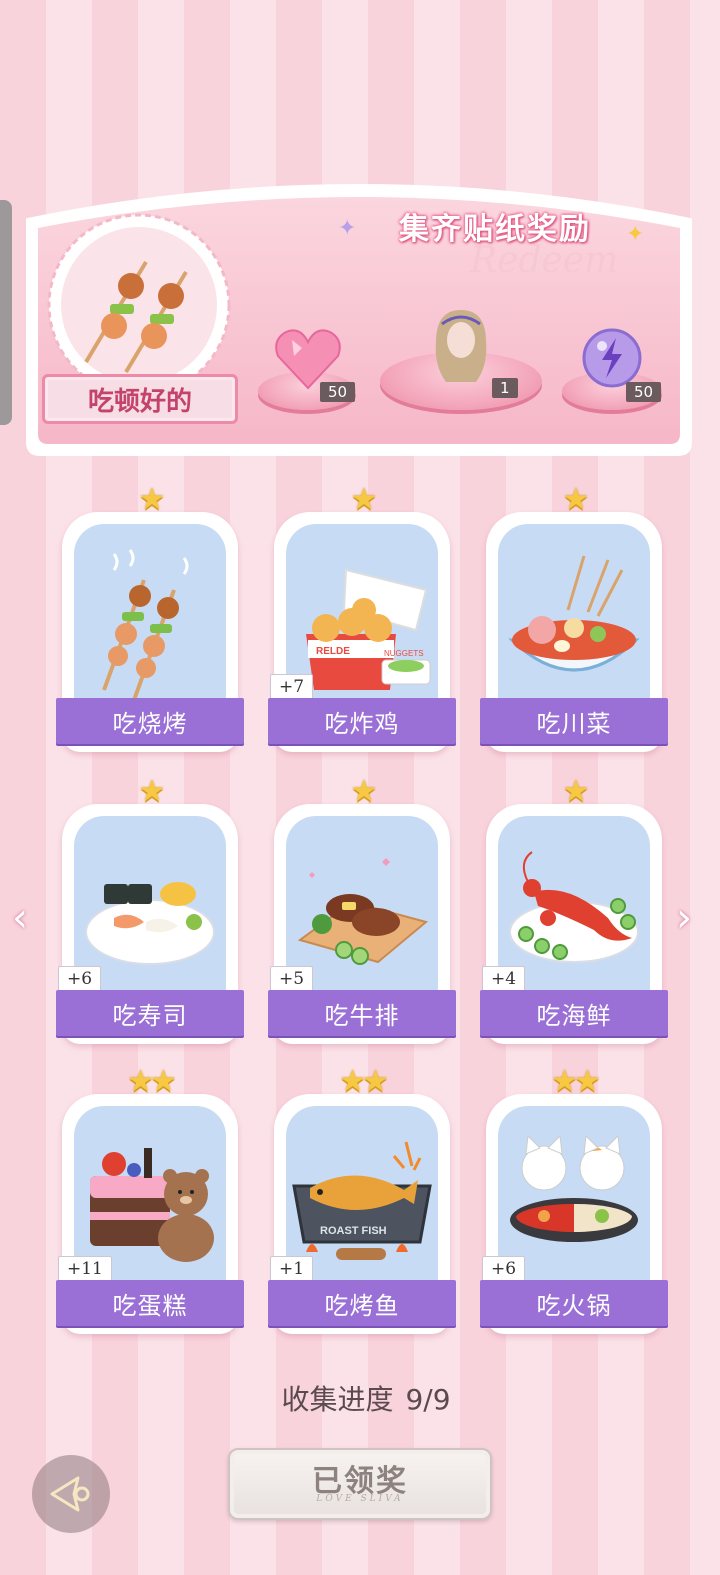  What do you see at coordinates (150, 1199) in the screenshot?
I see `sticker-card-cake: ★★ +11 吃蛋糕` at bounding box center [150, 1199].